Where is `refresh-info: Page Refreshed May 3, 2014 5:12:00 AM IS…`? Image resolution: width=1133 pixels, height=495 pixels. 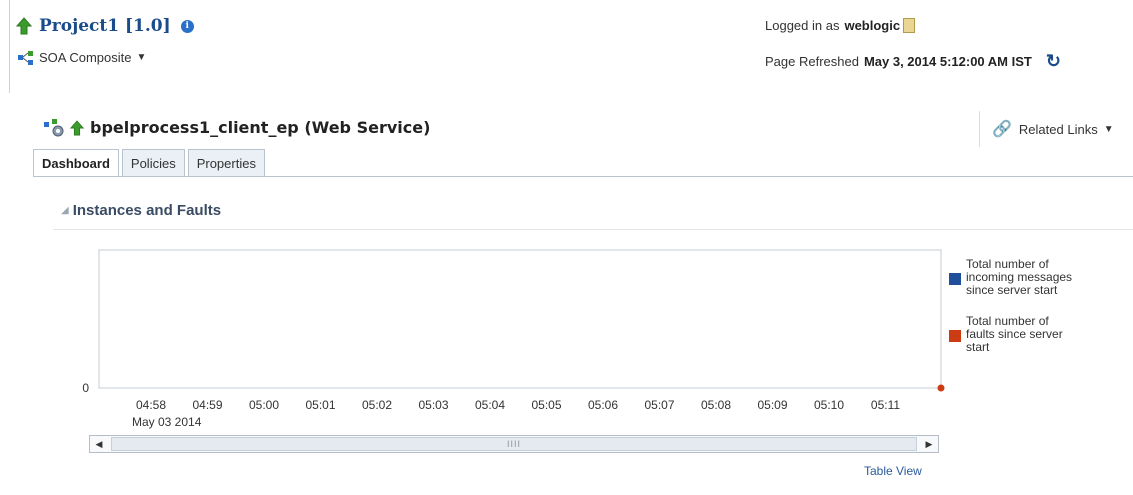 refresh-info: Page Refreshed May 3, 2014 5:12:00 AM IS… is located at coordinates (913, 61).